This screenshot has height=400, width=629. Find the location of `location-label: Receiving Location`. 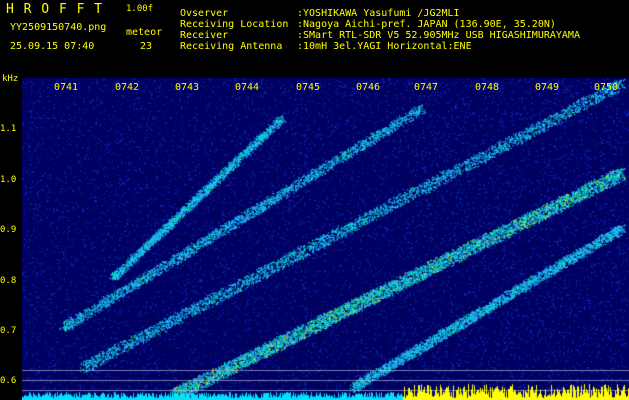

location-label: Receiving Location is located at coordinates (234, 24).